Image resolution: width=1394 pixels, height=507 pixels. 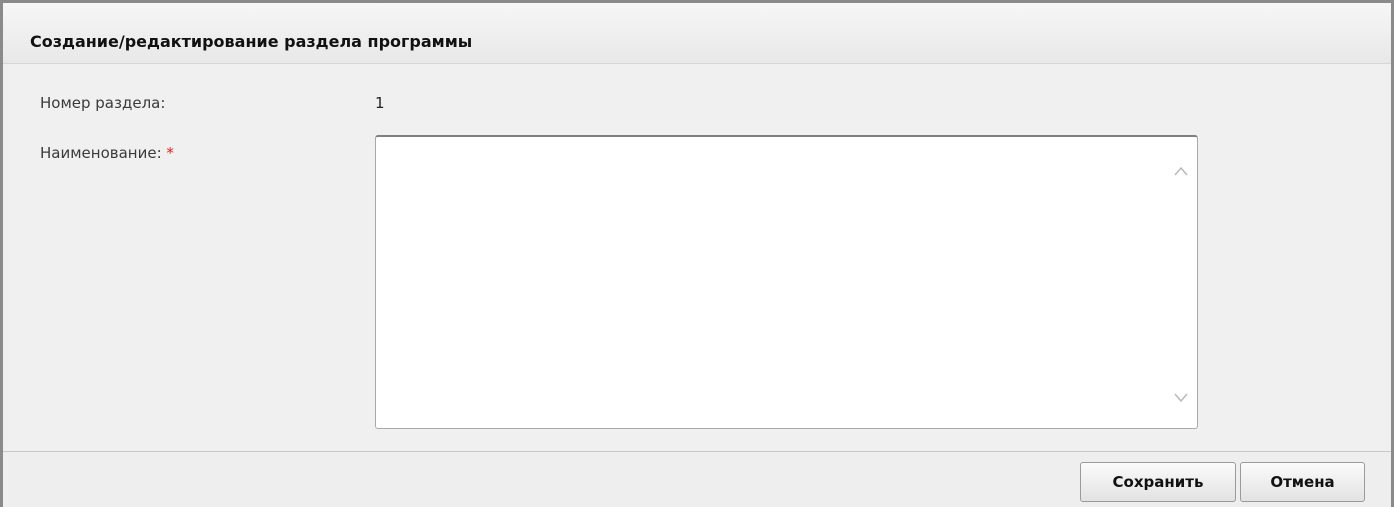 What do you see at coordinates (170, 153) in the screenshot?
I see `required-marker: *` at bounding box center [170, 153].